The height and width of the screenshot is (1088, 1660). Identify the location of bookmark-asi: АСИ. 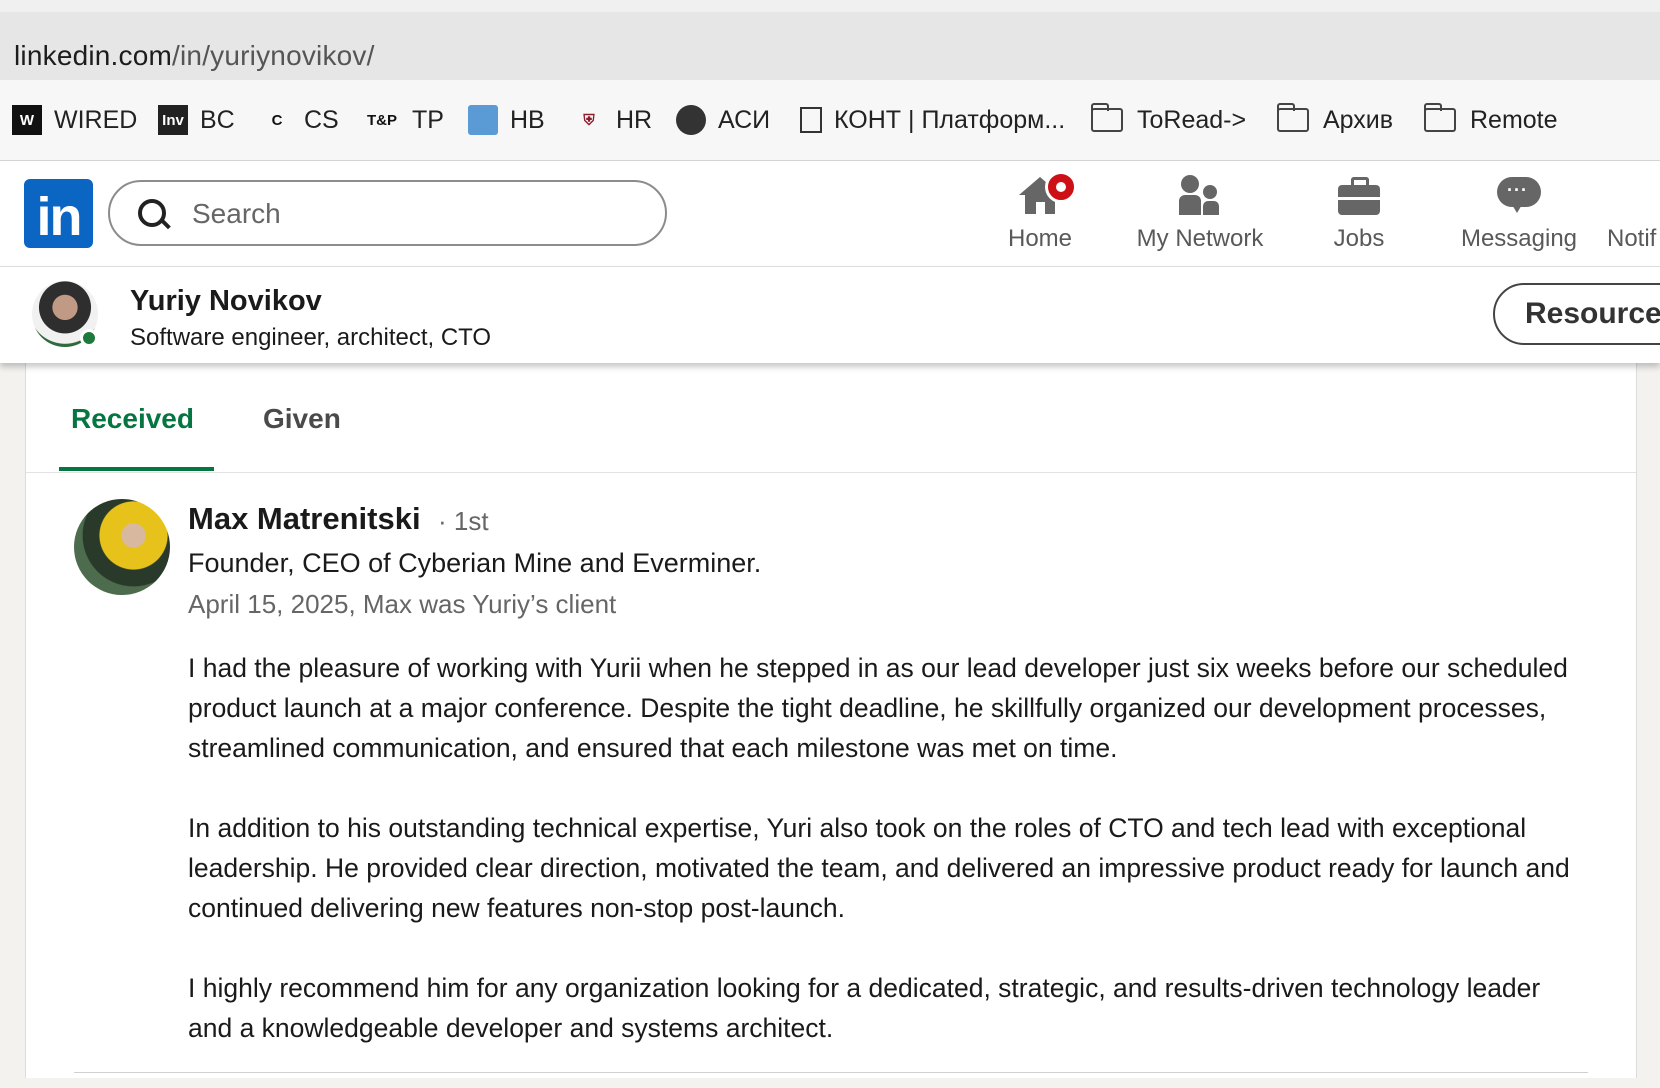
(723, 120).